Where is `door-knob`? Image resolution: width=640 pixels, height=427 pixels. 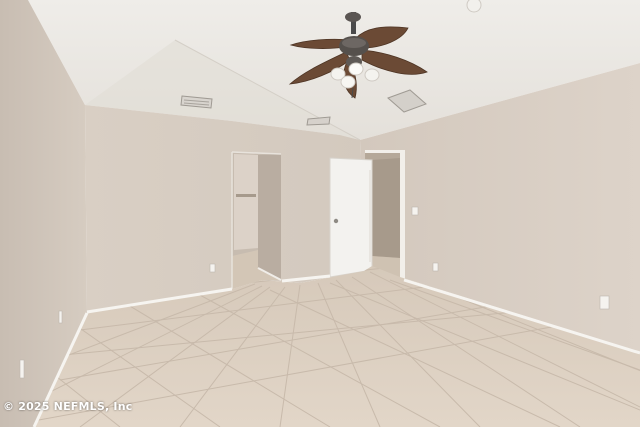 door-knob is located at coordinates (336, 221).